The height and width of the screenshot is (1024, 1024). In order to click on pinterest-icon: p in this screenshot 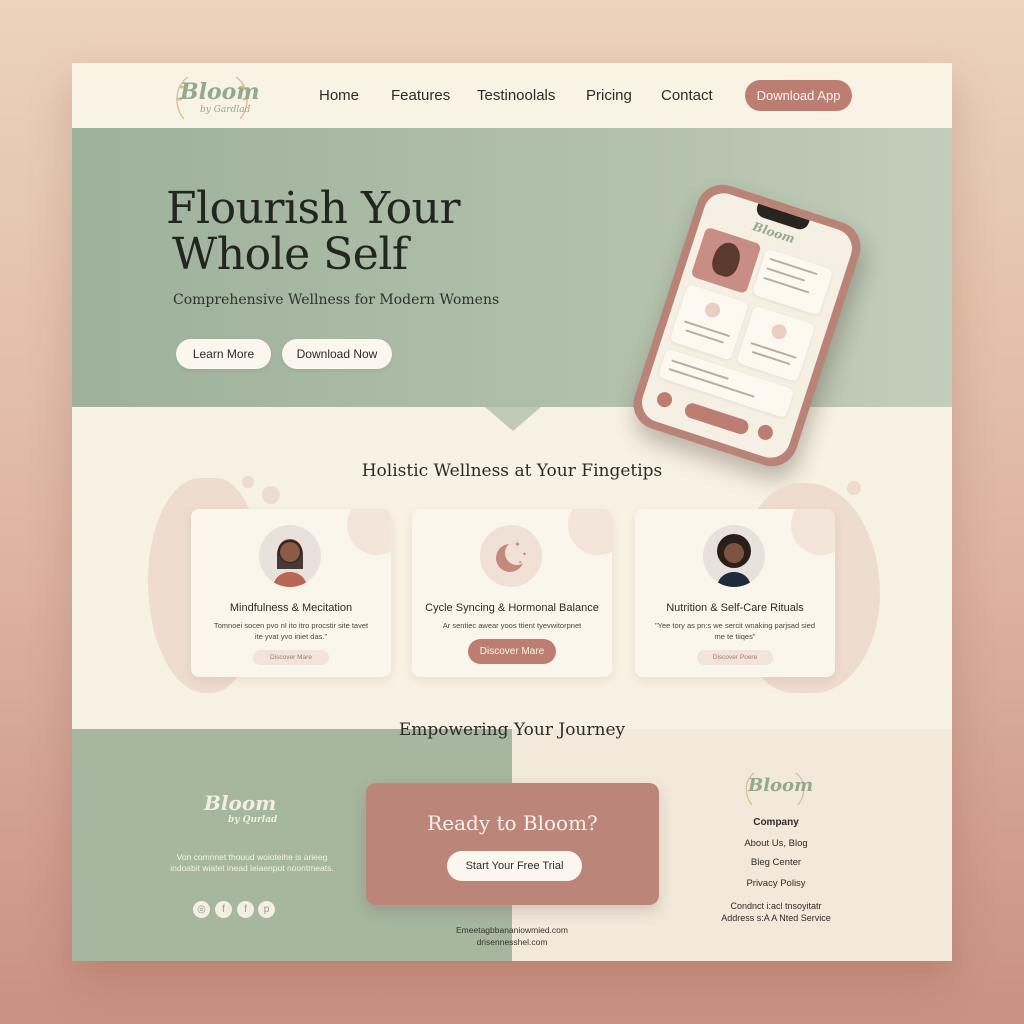, I will do `click(266, 909)`.